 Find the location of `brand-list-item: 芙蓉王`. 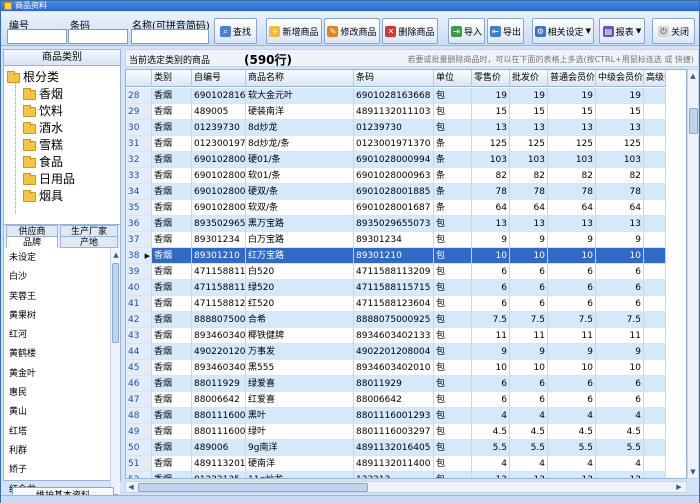

brand-list-item: 芙蓉王 is located at coordinates (57, 297).